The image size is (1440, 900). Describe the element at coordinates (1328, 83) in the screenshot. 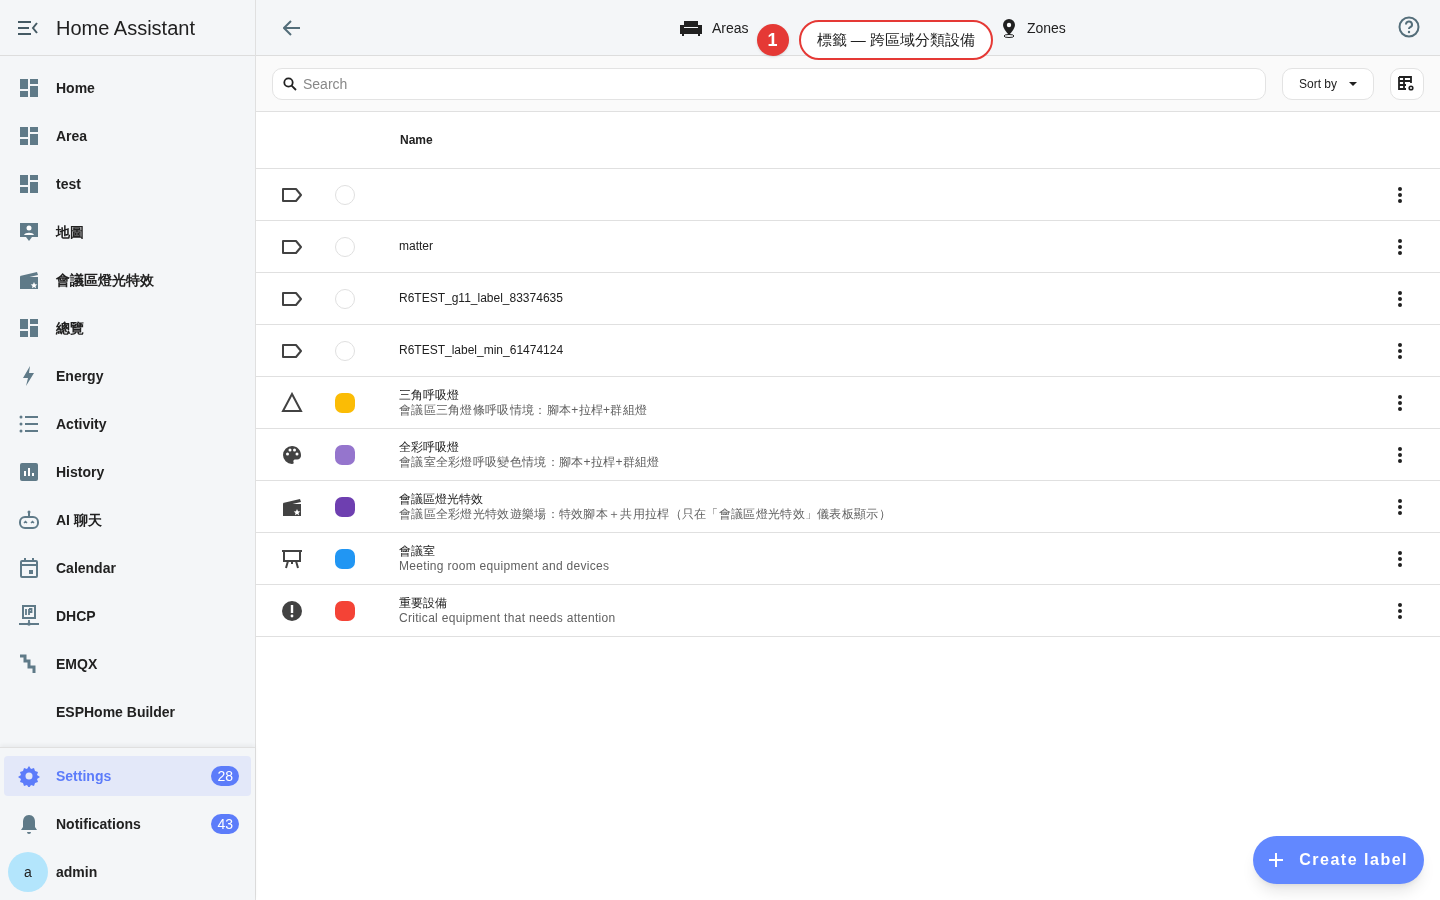

I see `sort-by-button: Sort by` at that location.